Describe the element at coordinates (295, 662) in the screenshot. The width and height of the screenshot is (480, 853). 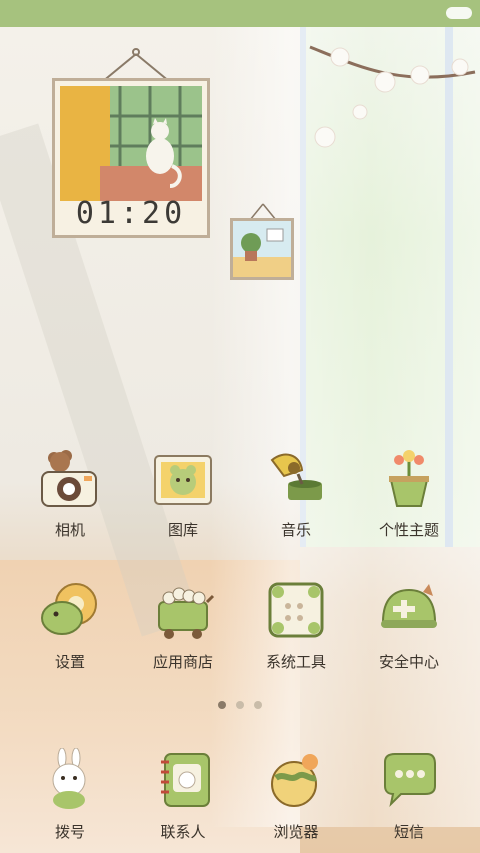
I see `app-label: 系统工具` at that location.